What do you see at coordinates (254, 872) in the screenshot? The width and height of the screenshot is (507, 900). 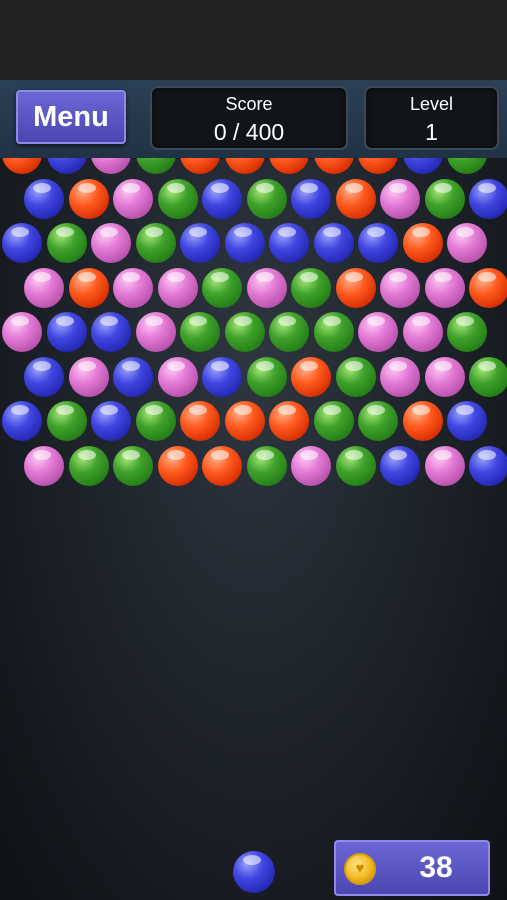 I see `shooter-bubble` at bounding box center [254, 872].